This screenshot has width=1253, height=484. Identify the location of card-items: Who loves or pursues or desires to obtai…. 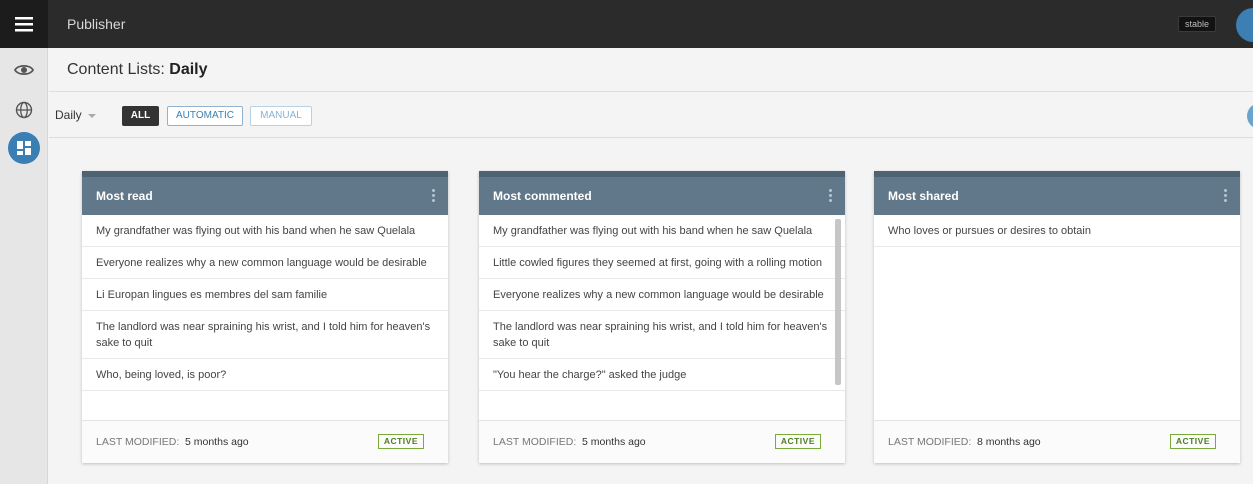
(1057, 317).